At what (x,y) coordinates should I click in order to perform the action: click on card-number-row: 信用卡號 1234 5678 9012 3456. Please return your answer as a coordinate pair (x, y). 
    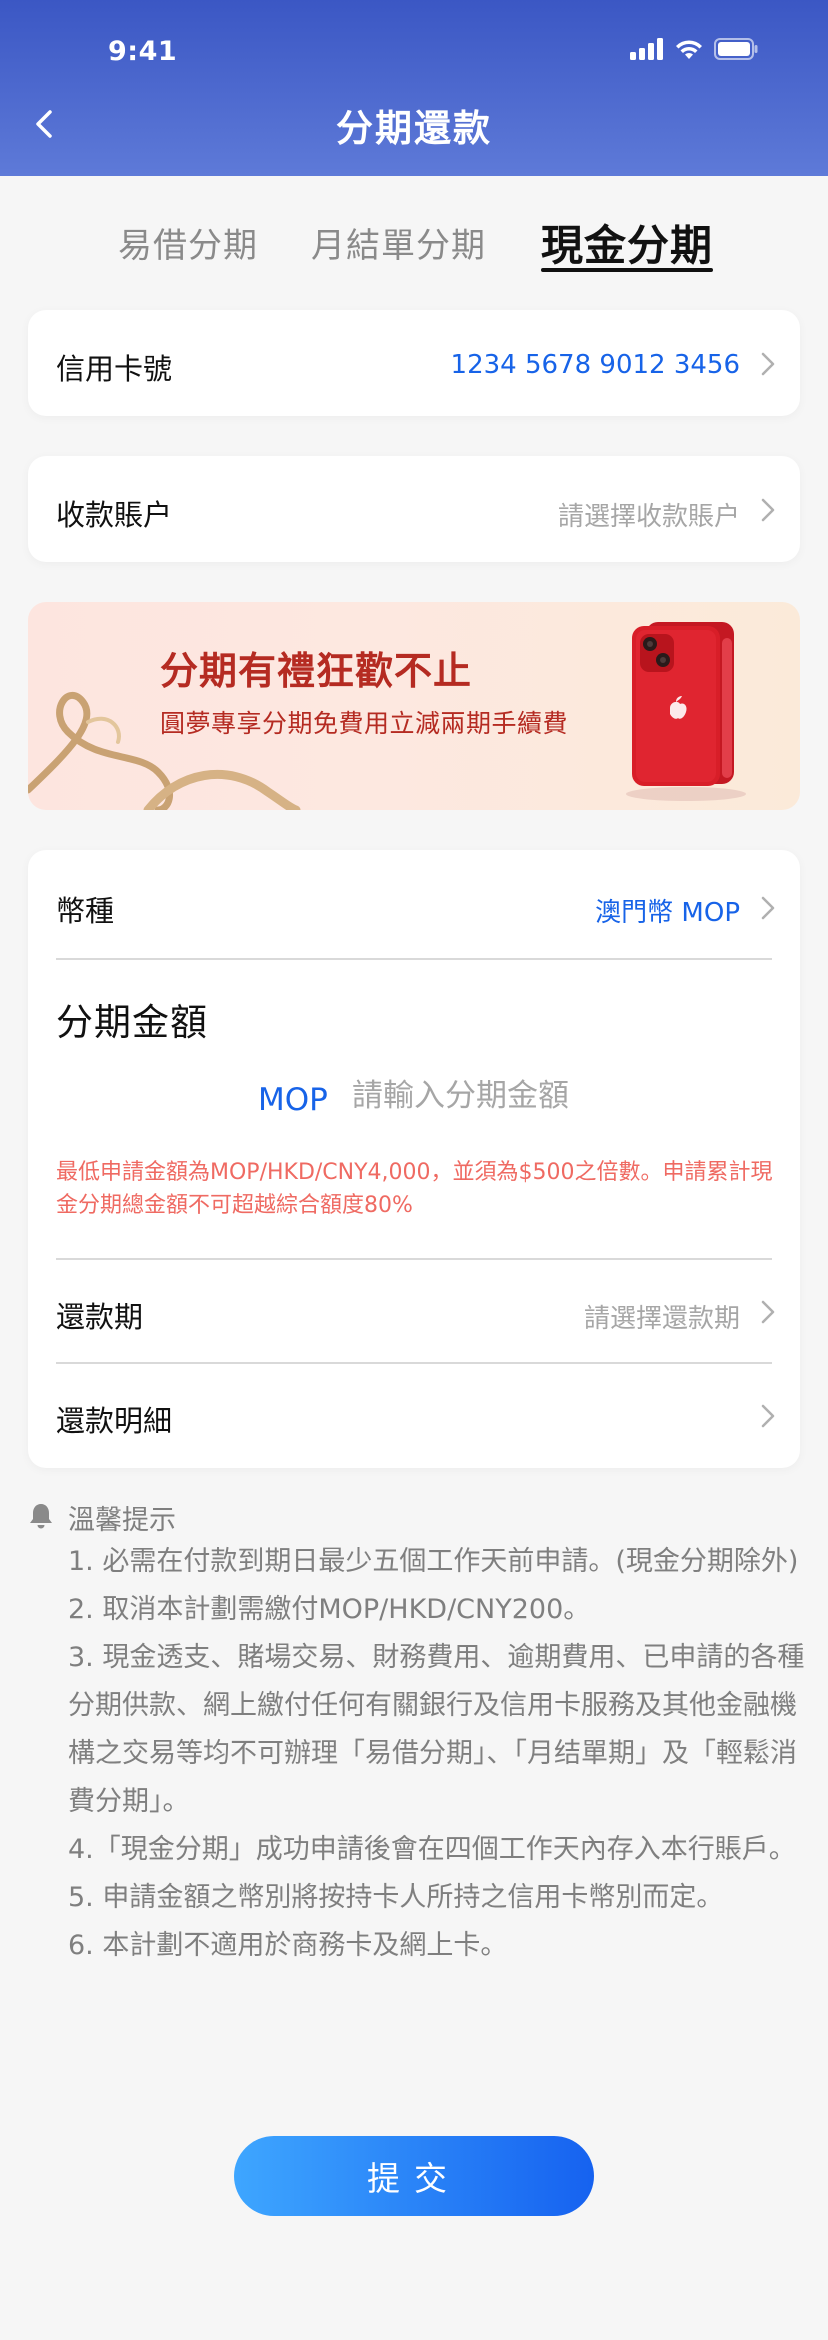
    Looking at the image, I should click on (414, 363).